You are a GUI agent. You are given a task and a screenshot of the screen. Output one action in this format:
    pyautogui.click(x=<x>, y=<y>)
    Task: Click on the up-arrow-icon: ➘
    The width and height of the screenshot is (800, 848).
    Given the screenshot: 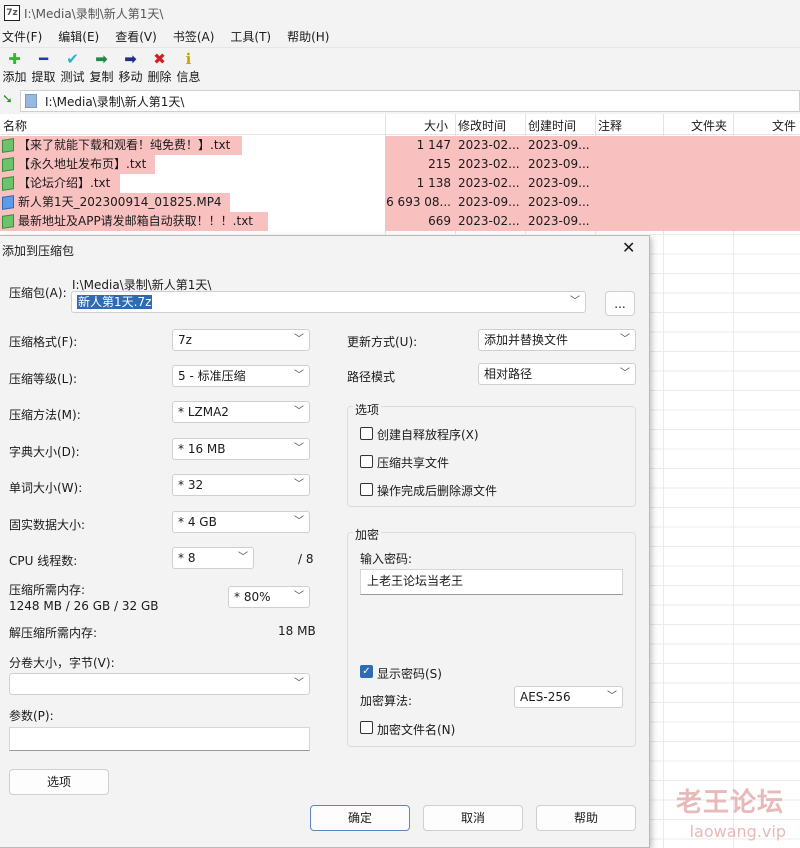 What is the action you would take?
    pyautogui.click(x=7, y=99)
    